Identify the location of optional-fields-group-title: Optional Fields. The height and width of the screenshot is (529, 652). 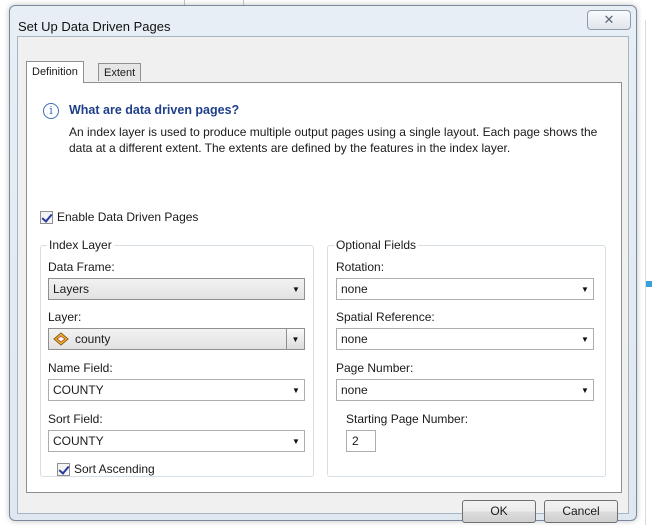
(376, 245).